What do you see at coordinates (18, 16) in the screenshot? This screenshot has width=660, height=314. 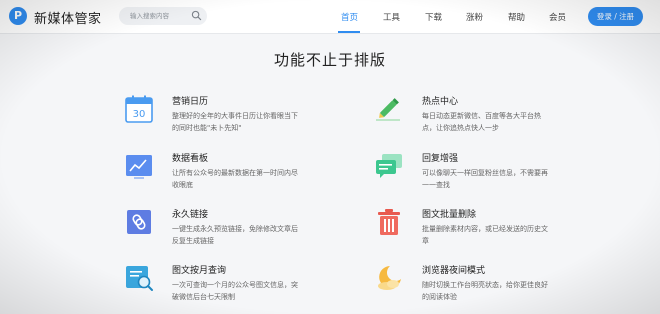 I see `logo-icon: P` at bounding box center [18, 16].